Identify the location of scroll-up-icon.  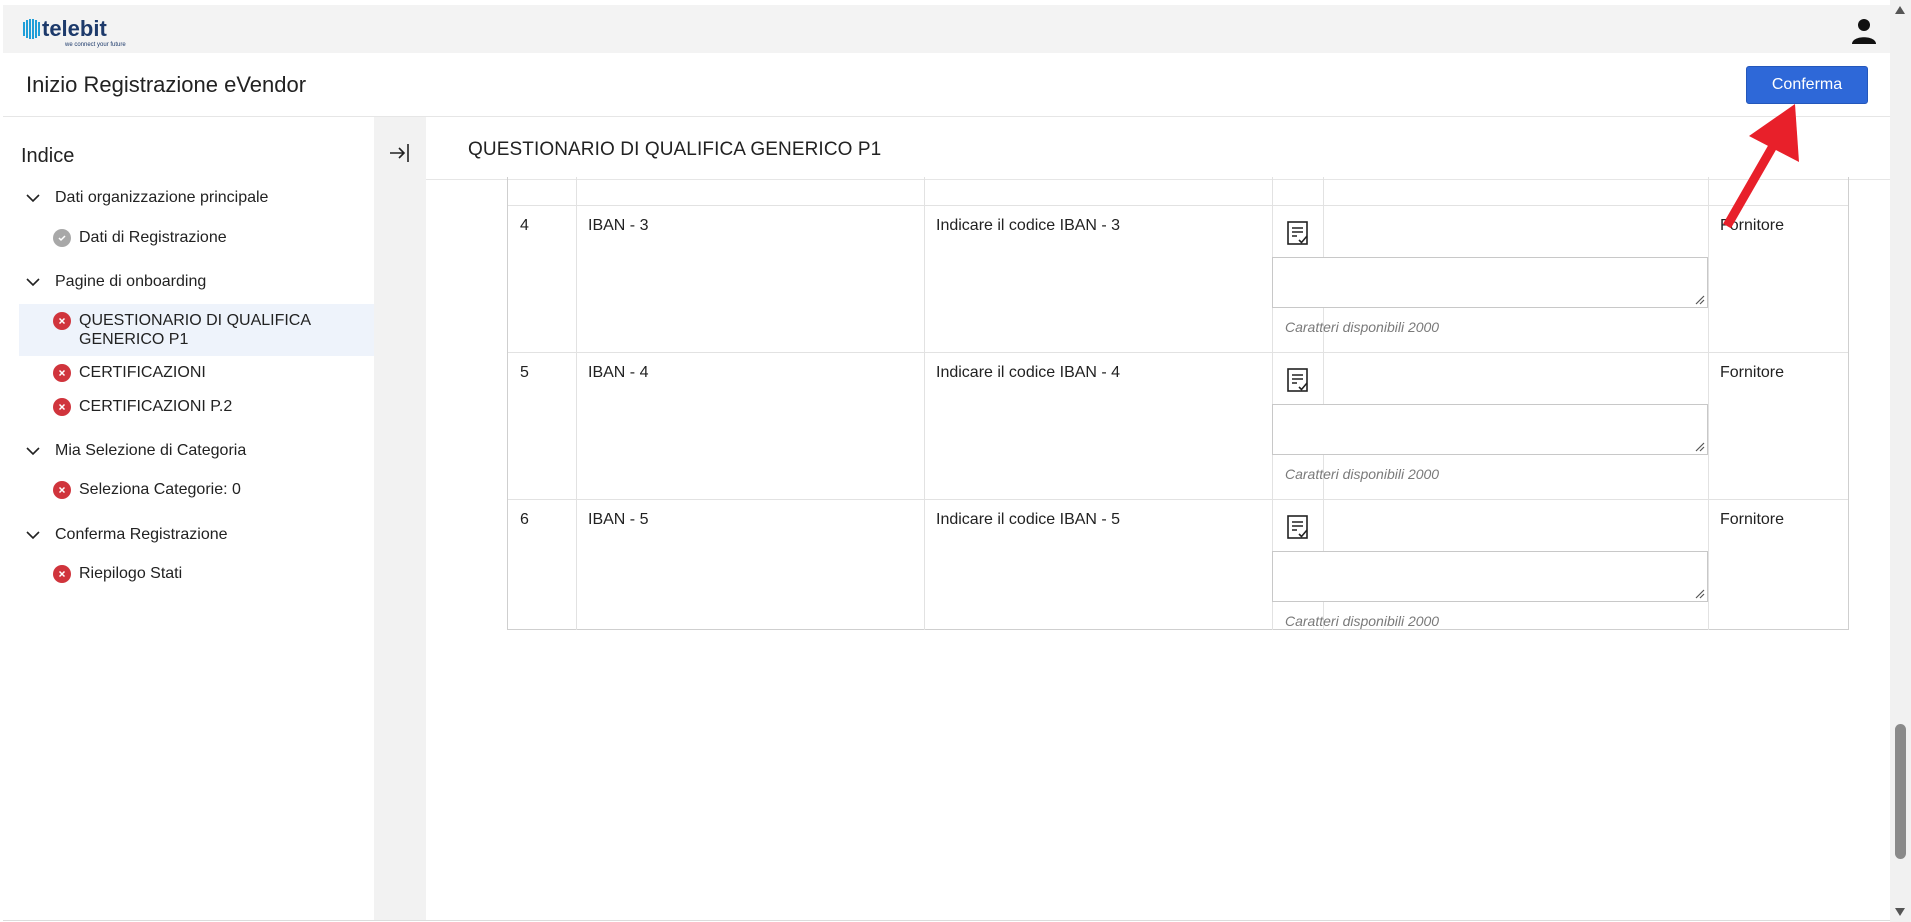
(1900, 10).